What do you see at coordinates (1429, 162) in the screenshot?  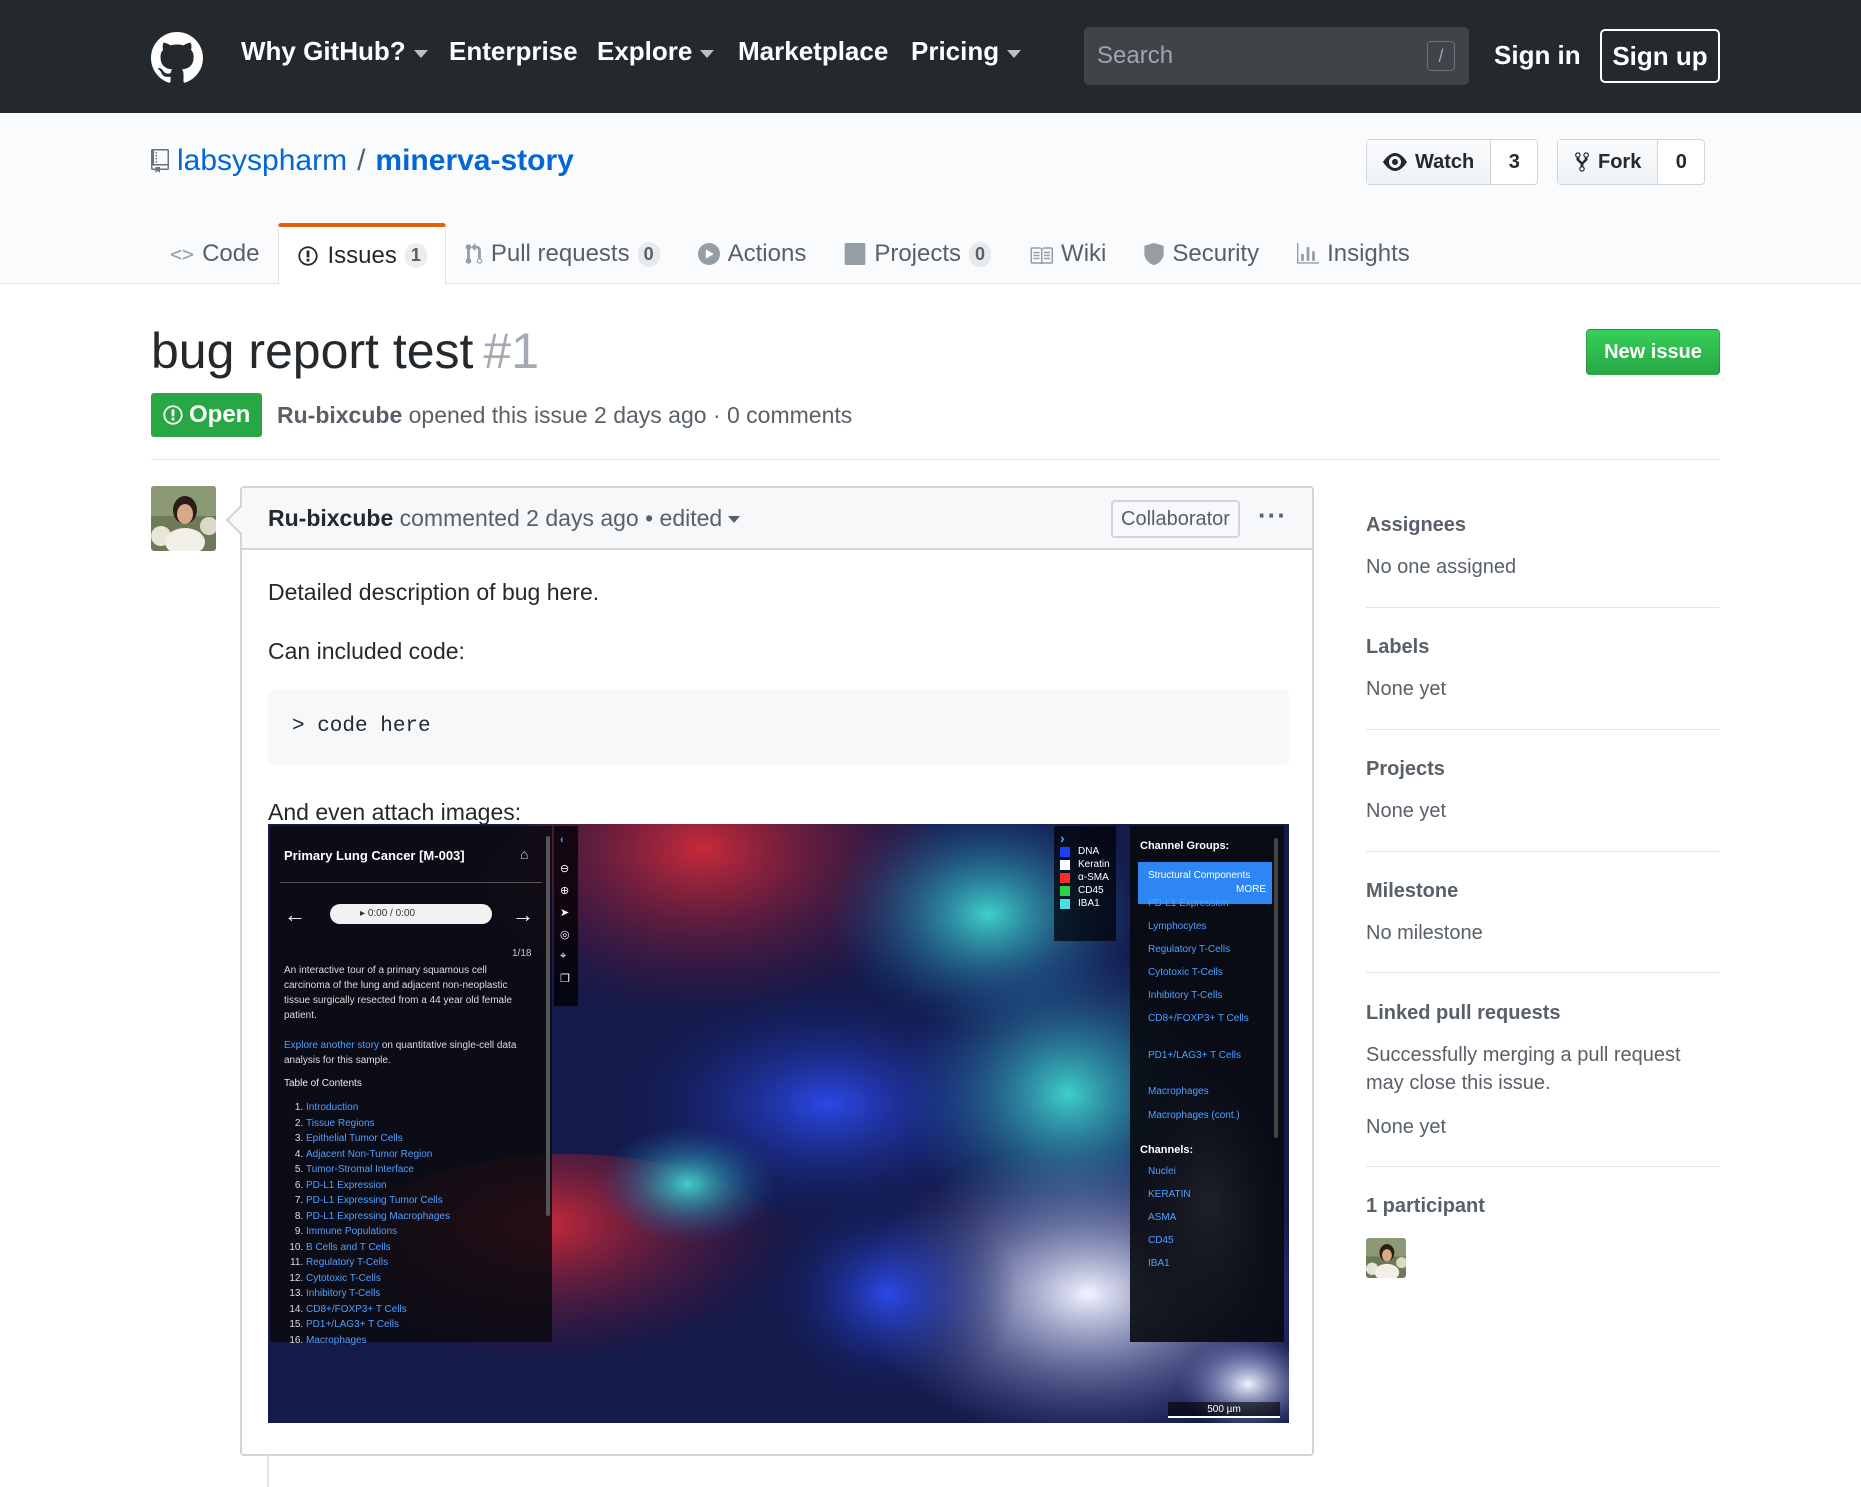 I see `watch-button: Watch` at bounding box center [1429, 162].